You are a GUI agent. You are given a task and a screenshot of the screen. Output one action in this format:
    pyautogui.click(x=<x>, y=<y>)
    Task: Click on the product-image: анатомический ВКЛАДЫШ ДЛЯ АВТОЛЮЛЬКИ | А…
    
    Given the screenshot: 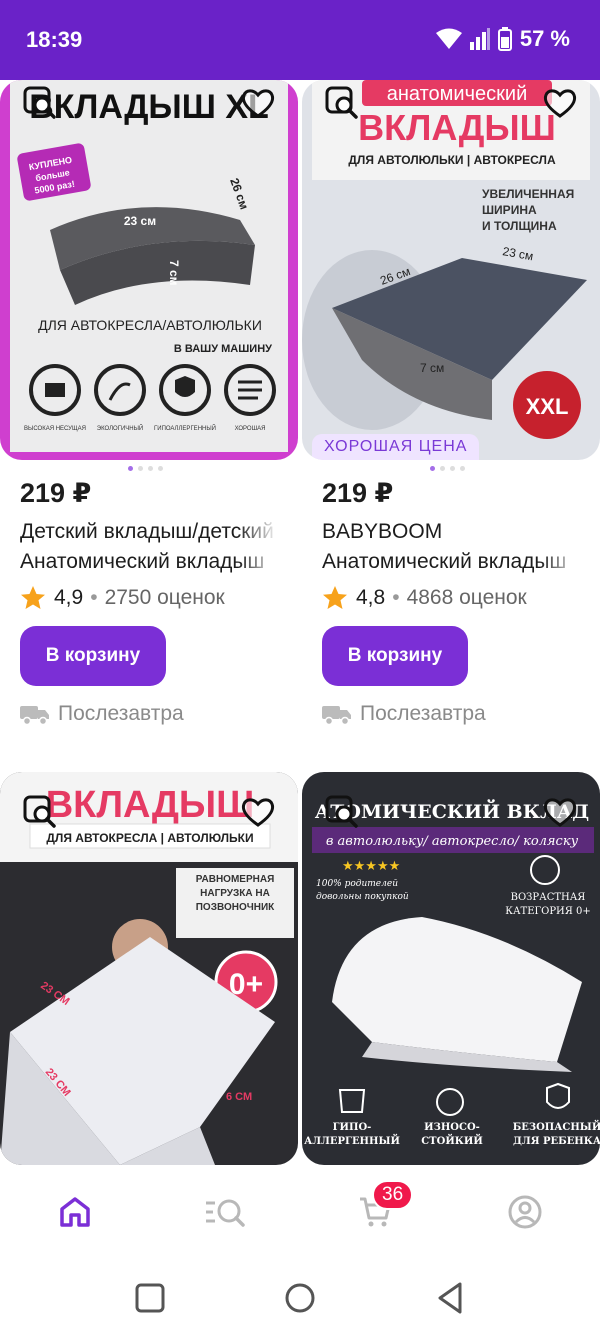 What is the action you would take?
    pyautogui.click(x=451, y=270)
    